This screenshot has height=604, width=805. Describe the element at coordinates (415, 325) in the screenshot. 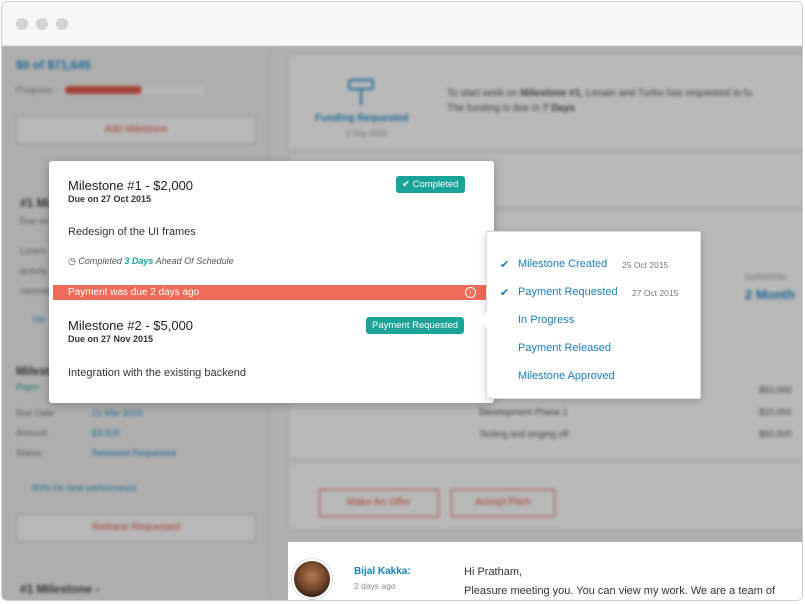

I see `payment-requested-badge: Payment Requested` at that location.